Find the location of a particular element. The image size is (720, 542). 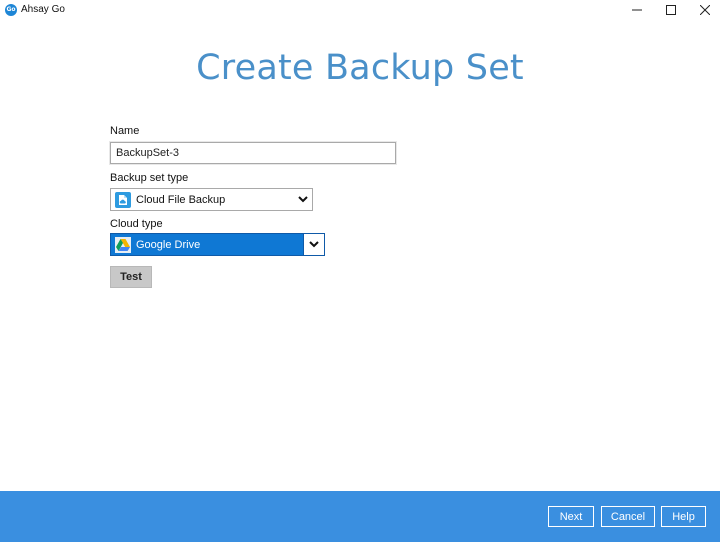

minimize-icon is located at coordinates (637, 10).